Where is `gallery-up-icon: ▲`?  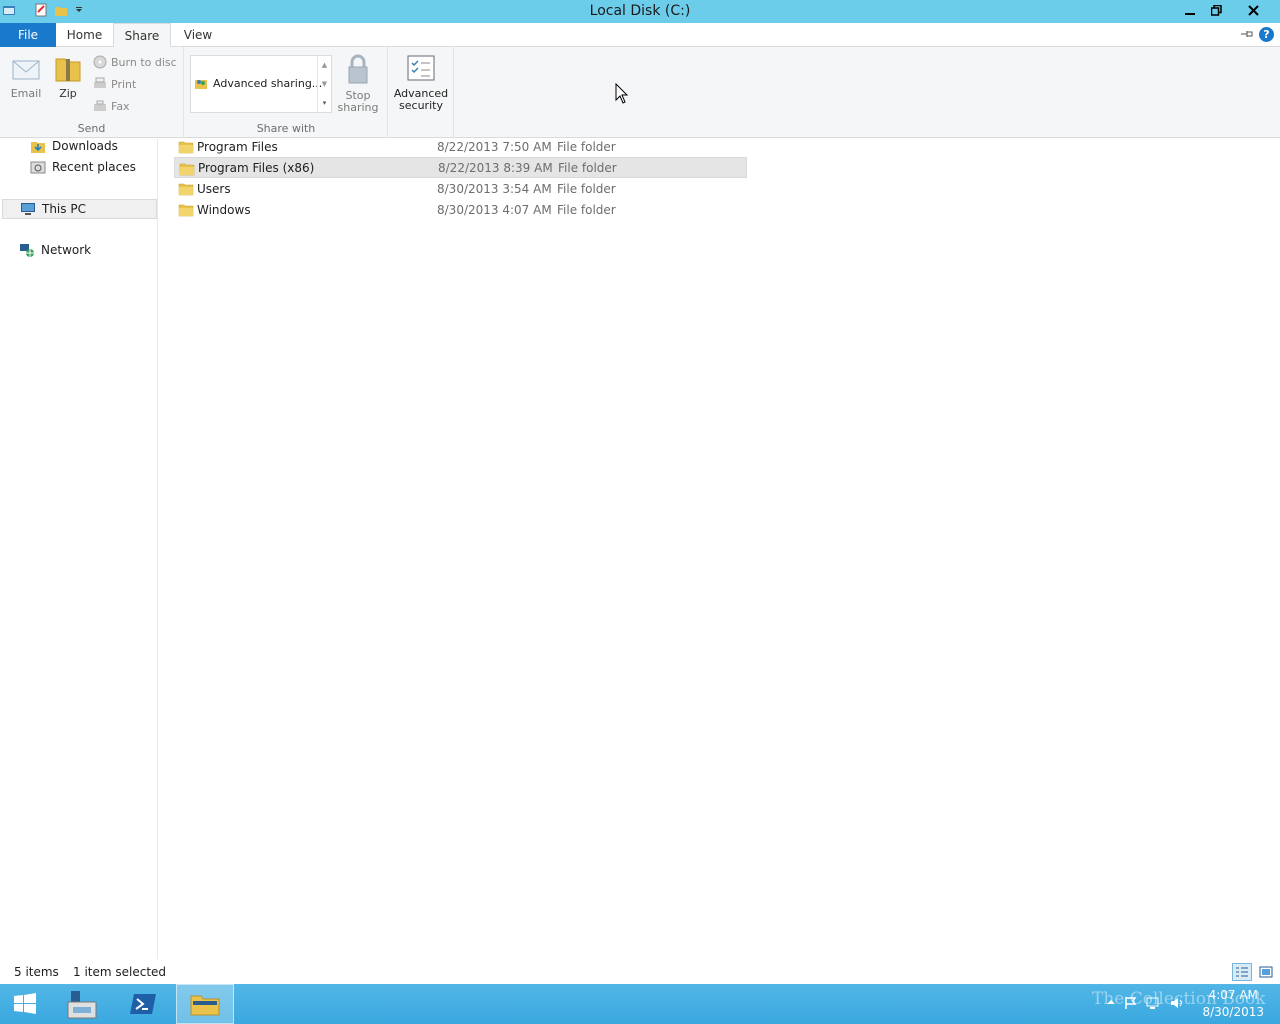
gallery-up-icon: ▲ is located at coordinates (324, 65).